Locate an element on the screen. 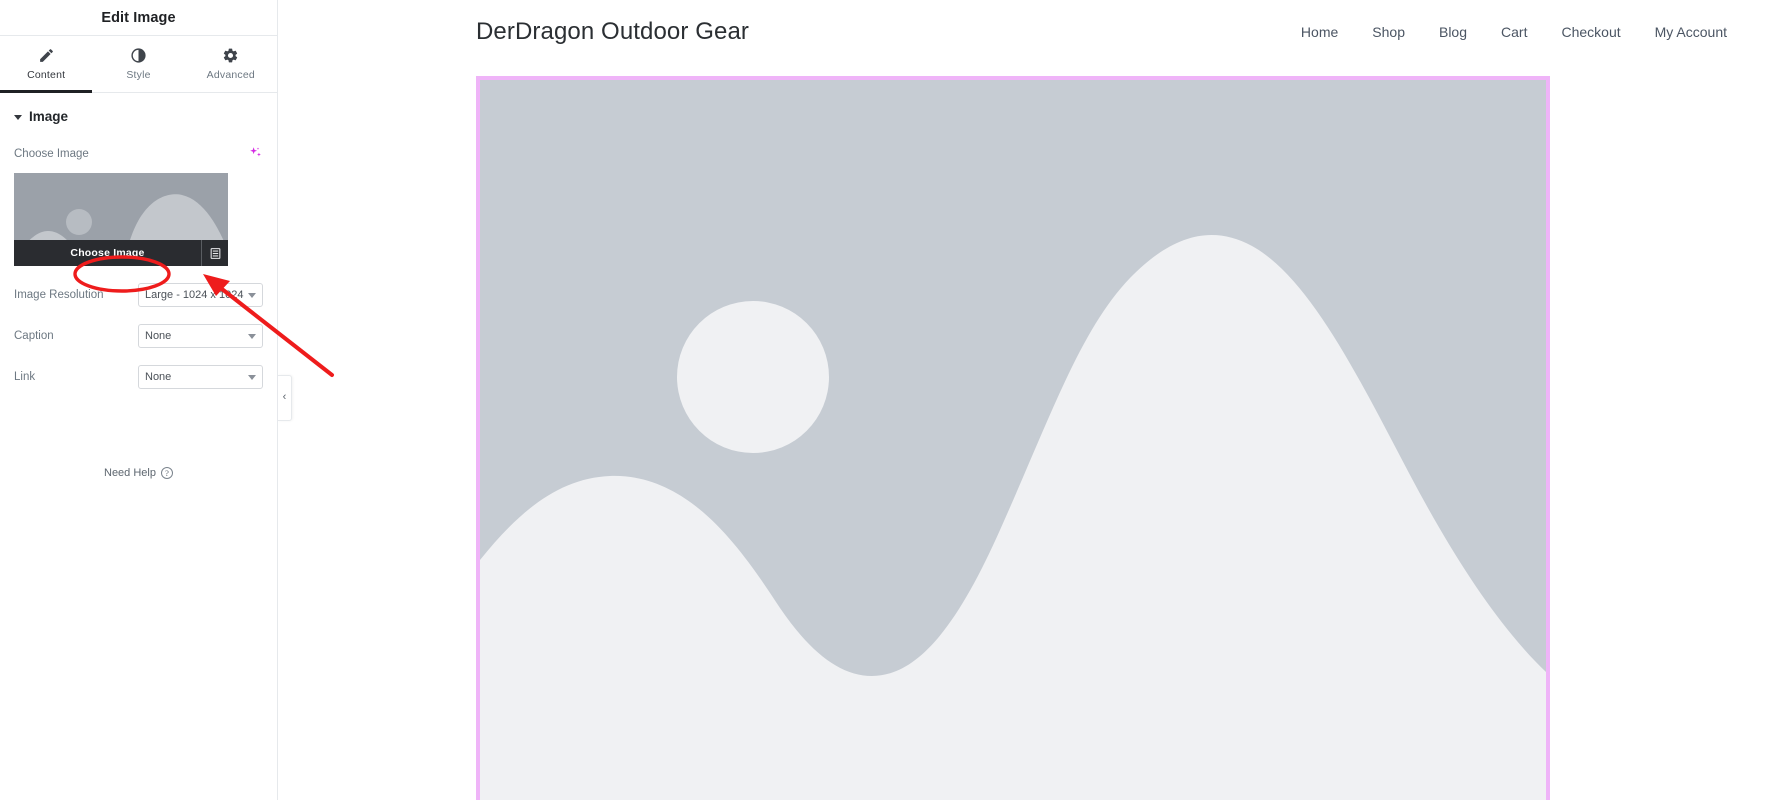  image-section-title: Image is located at coordinates (49, 116).